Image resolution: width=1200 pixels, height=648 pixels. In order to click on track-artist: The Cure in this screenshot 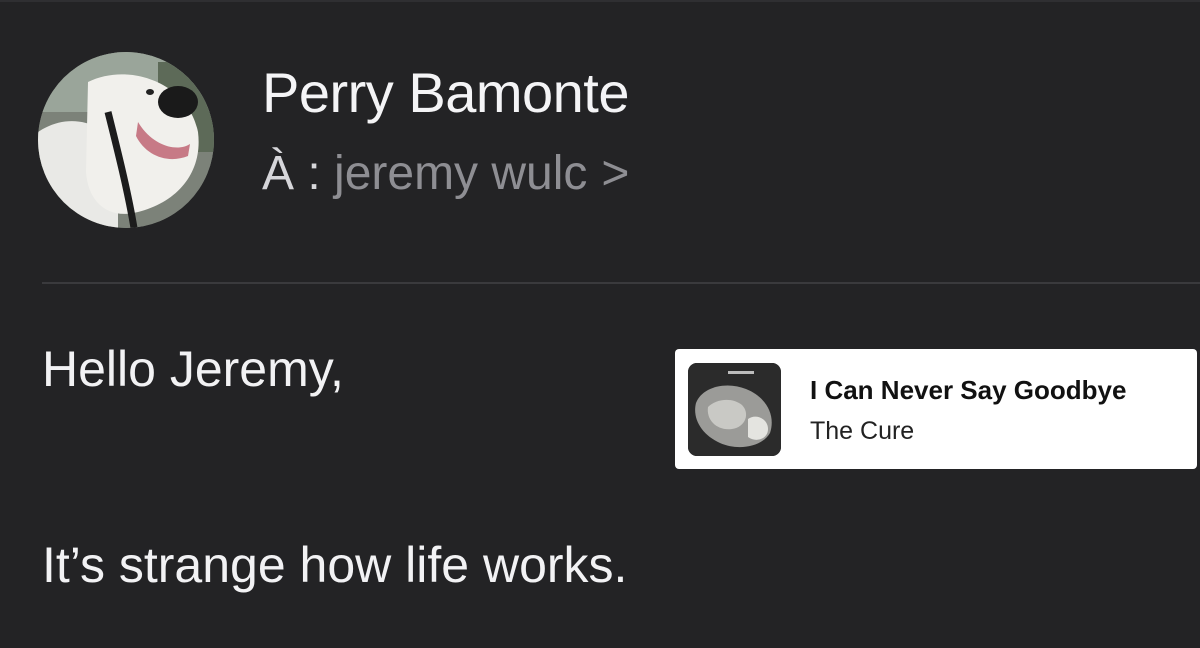, I will do `click(862, 431)`.